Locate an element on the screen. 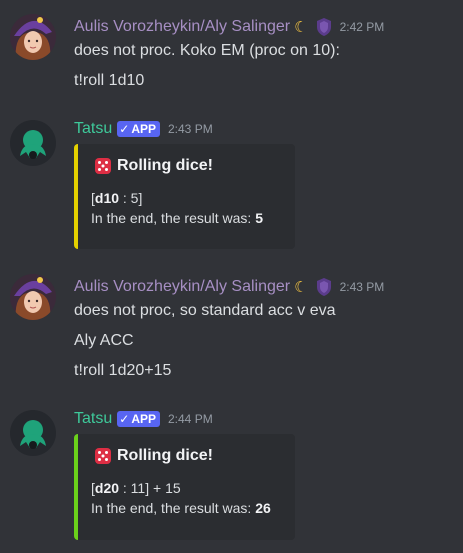 This screenshot has width=463, height=553. message-text: does not proc, so standard acc v eva is located at coordinates (205, 310).